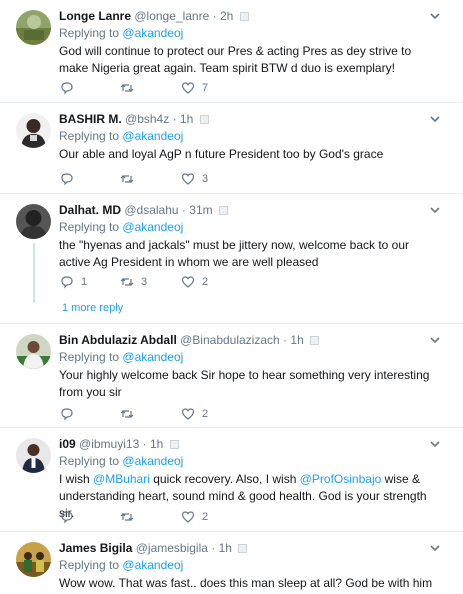  What do you see at coordinates (118, 340) in the screenshot?
I see `display-name: Bin Abdulaziz Abdall` at bounding box center [118, 340].